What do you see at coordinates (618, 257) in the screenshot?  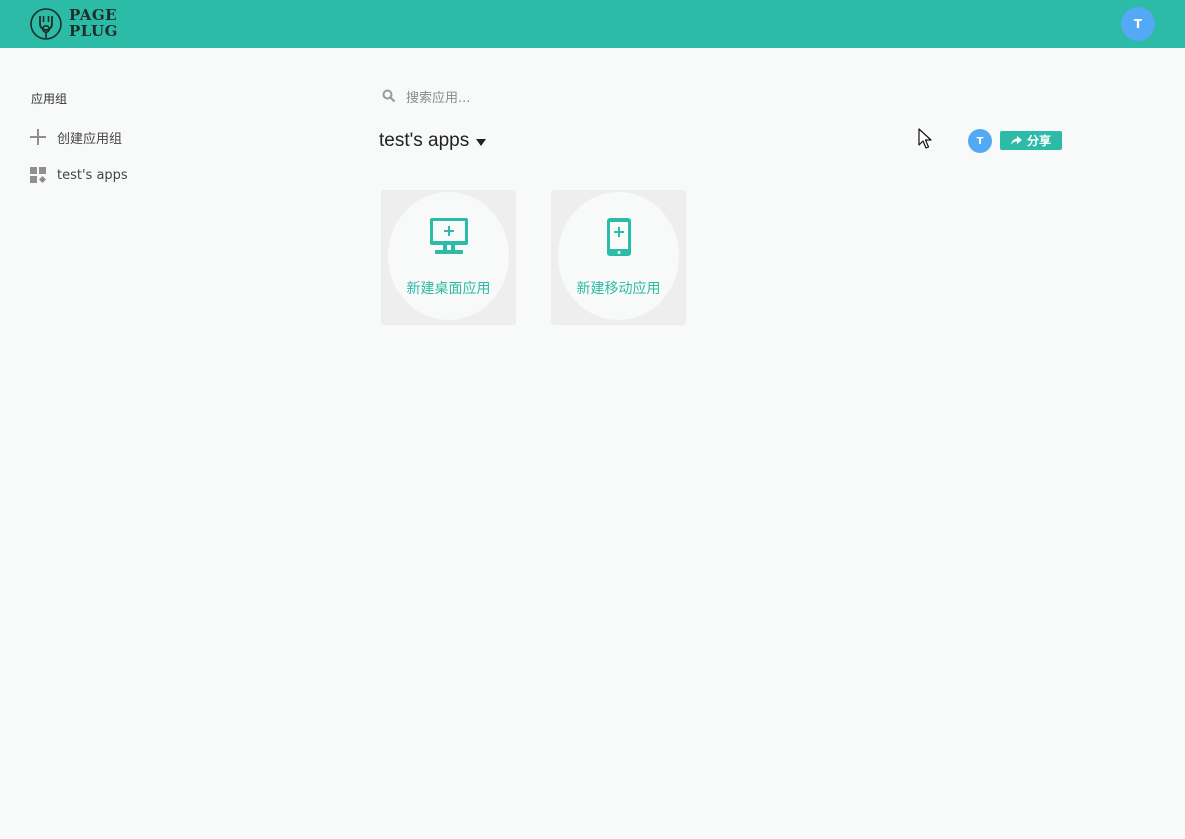 I see `new-mobile-app-card: 新建移动应用` at bounding box center [618, 257].